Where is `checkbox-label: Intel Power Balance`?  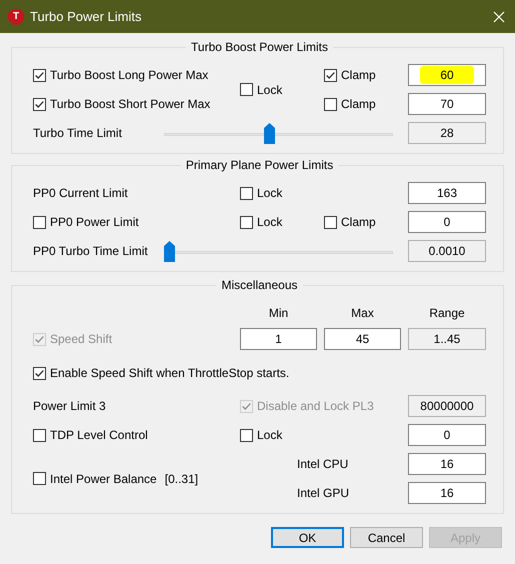
checkbox-label: Intel Power Balance is located at coordinates (103, 479).